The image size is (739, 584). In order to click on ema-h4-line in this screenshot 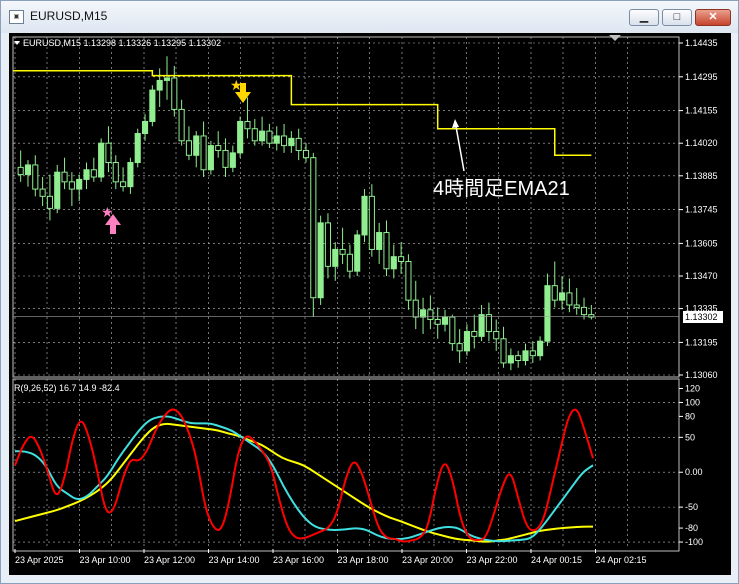, I will do `click(302, 113)`.